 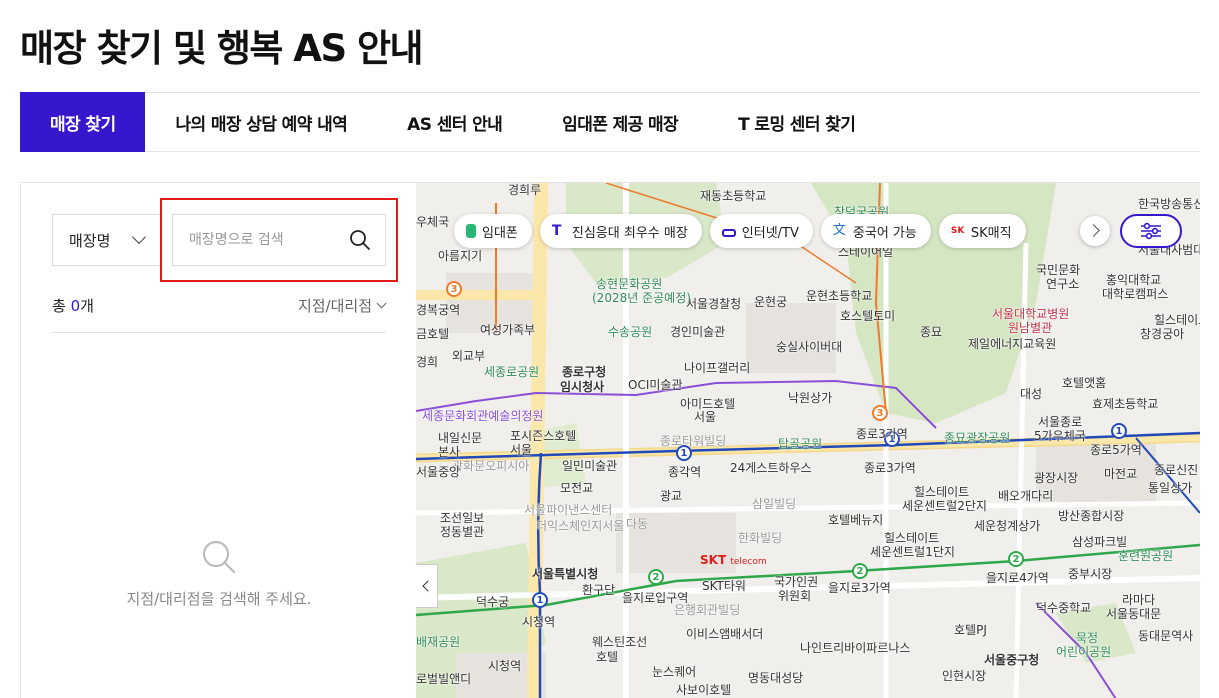 I want to click on map-label: 종로신진, so click(x=1176, y=470).